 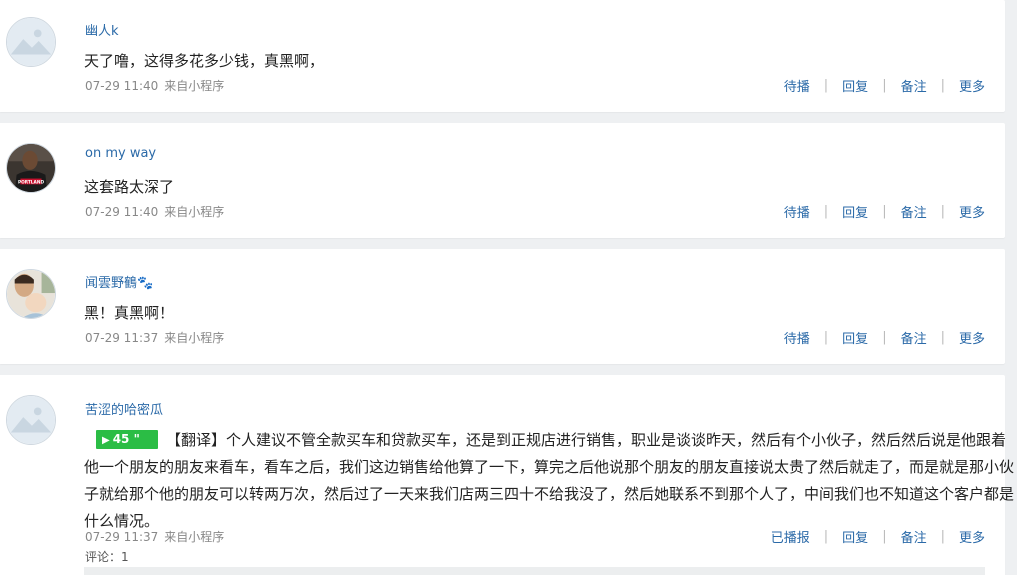 What do you see at coordinates (120, 153) in the screenshot?
I see `username-link: on my way` at bounding box center [120, 153].